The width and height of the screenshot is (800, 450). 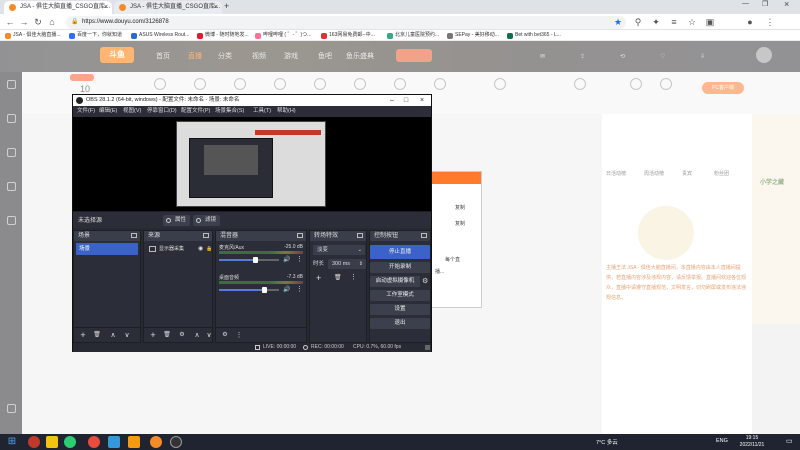 What do you see at coordinates (182, 335) in the screenshot?
I see `source-properties-icon: ⚙` at bounding box center [182, 335].